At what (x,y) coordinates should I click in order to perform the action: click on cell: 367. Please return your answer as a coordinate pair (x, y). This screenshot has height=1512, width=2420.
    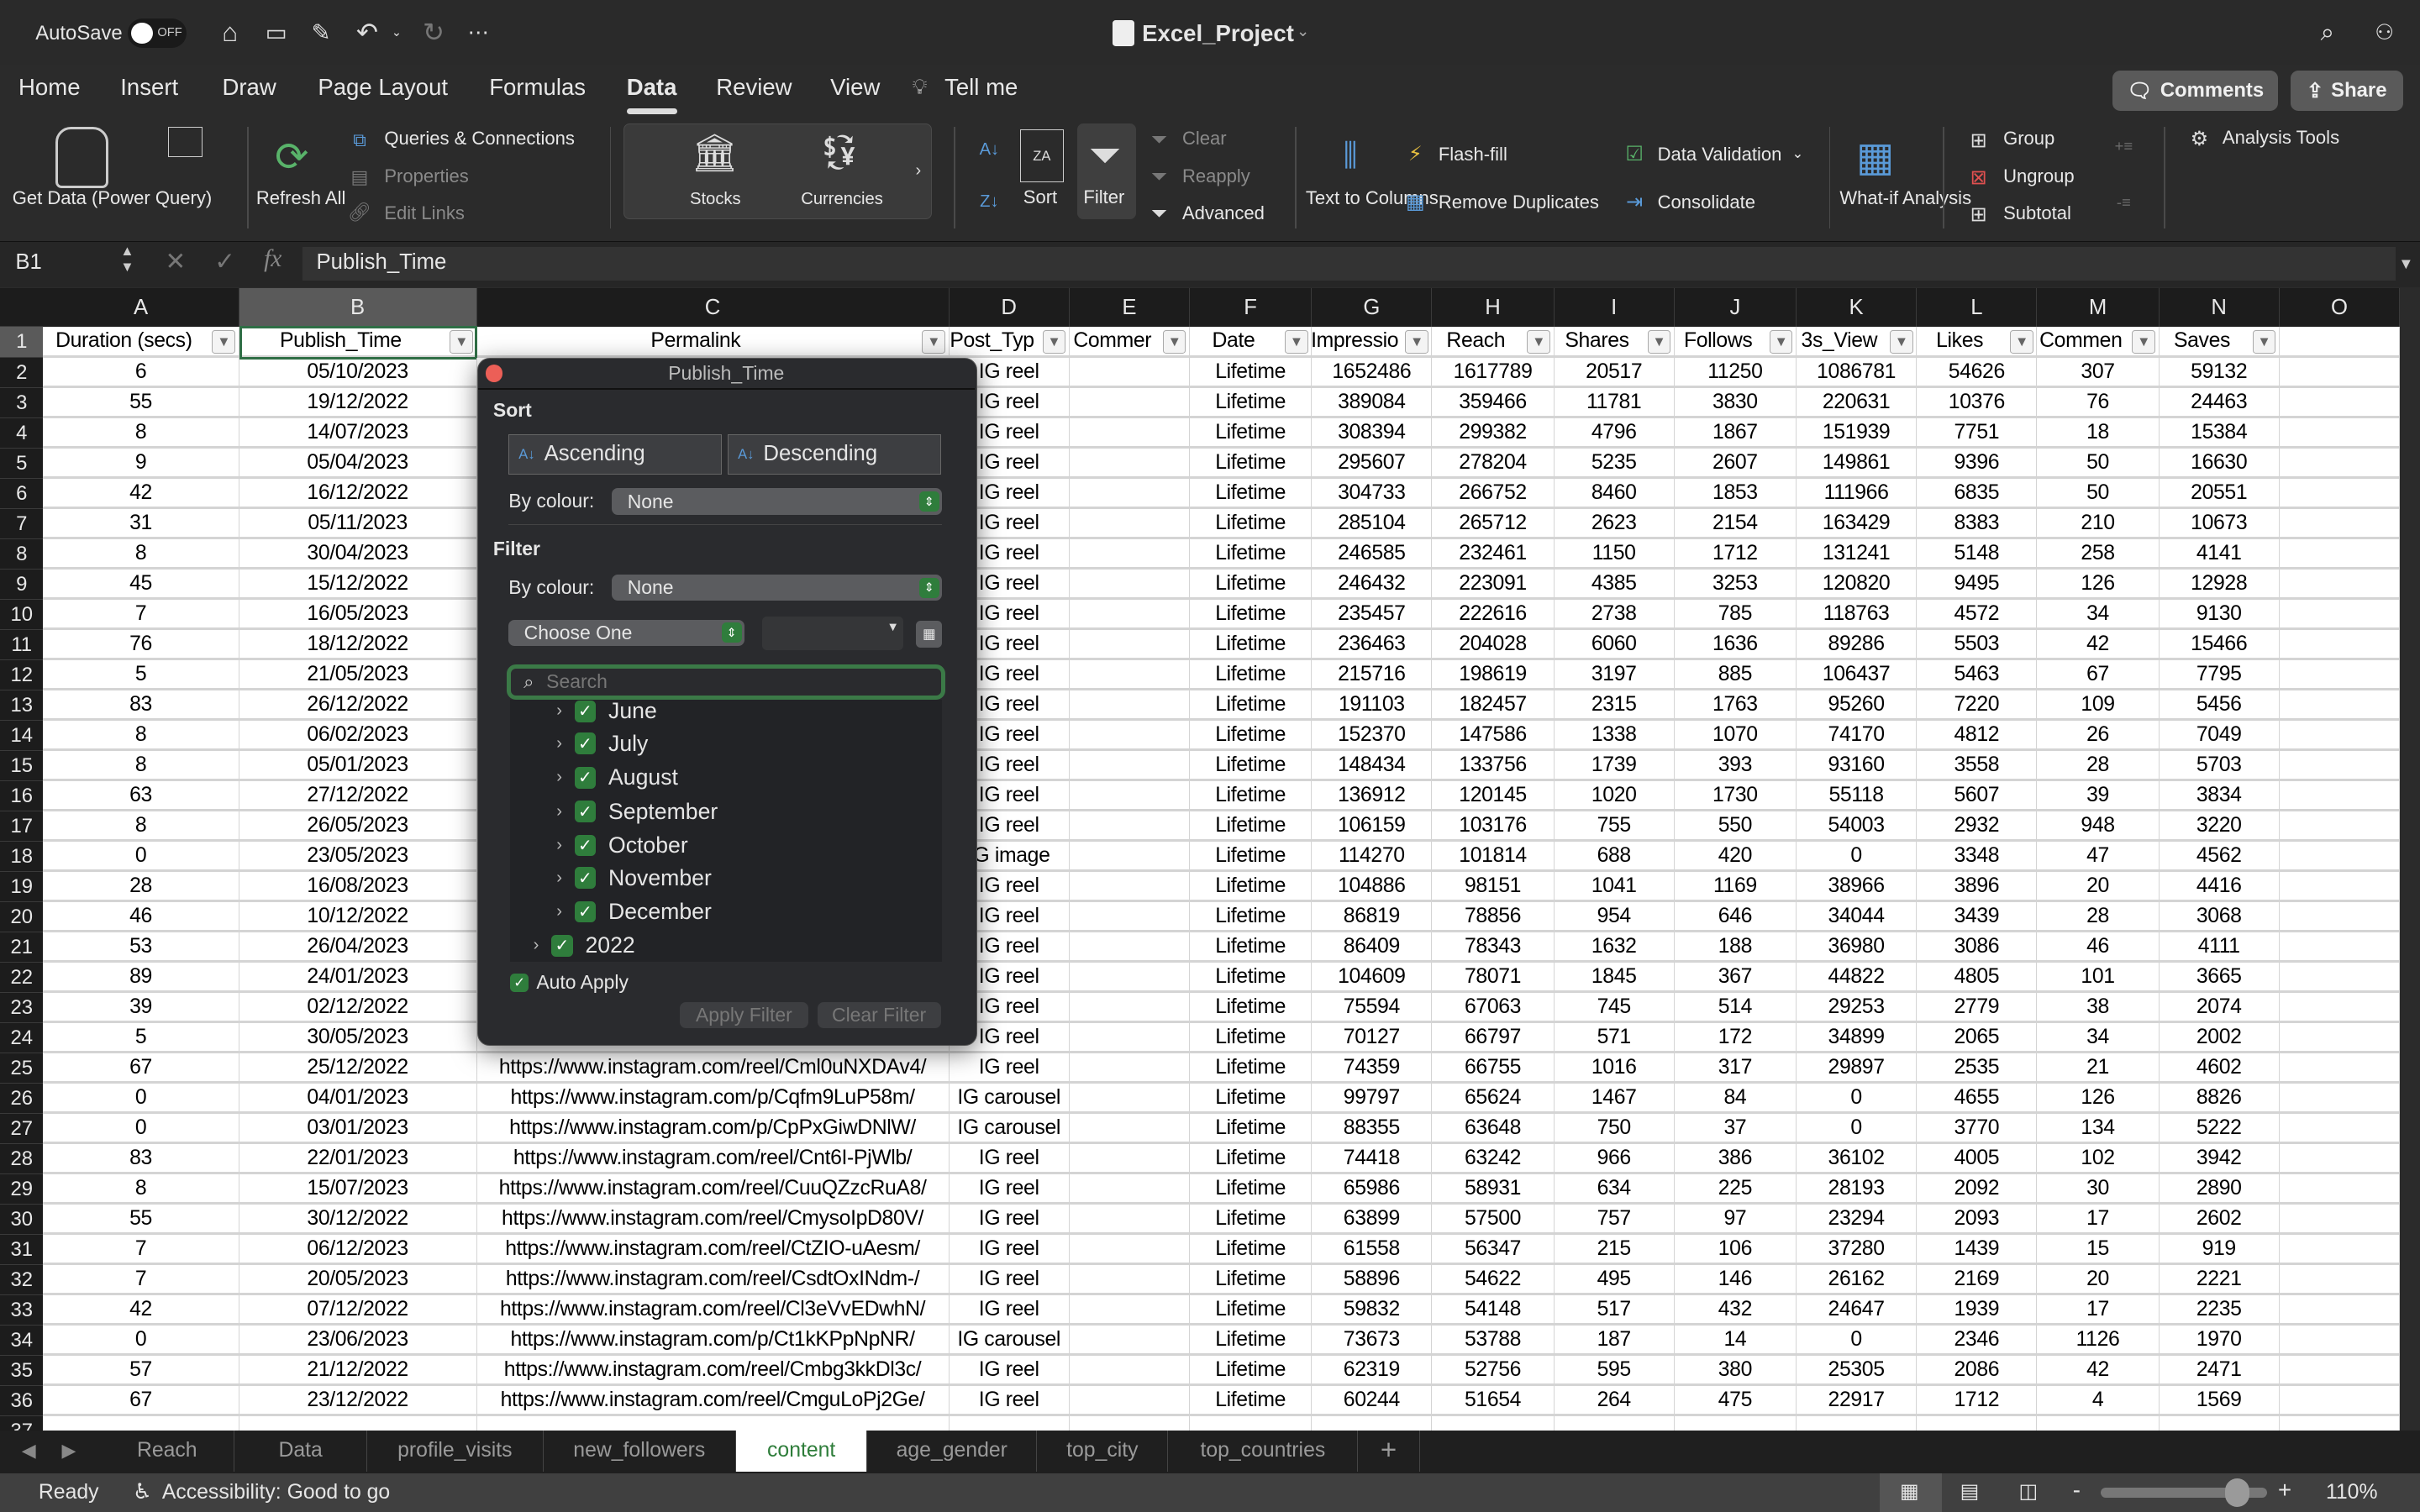
    Looking at the image, I should click on (1736, 978).